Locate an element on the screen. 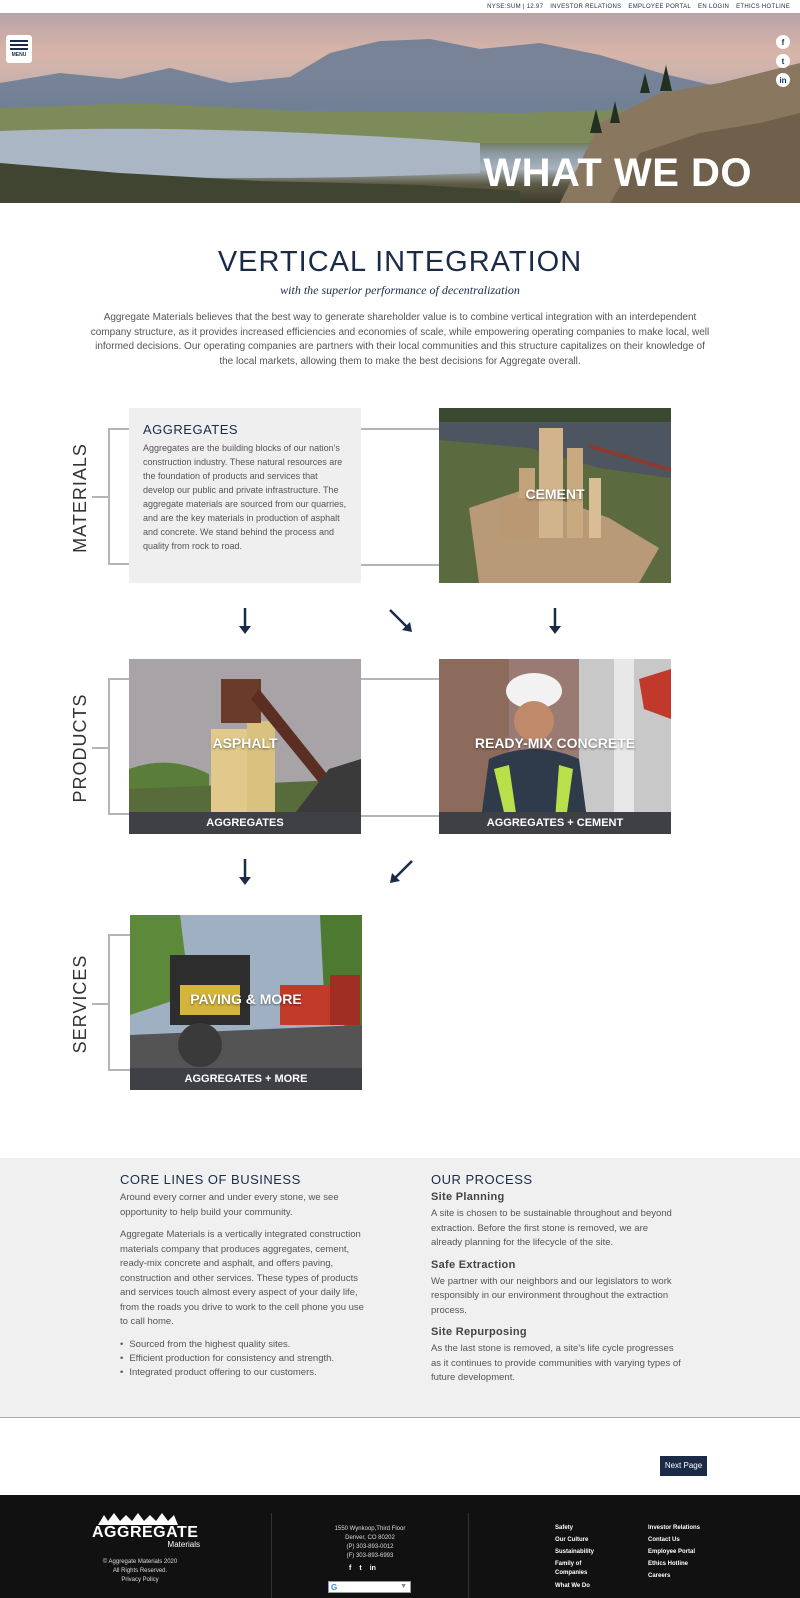 The width and height of the screenshot is (800, 1598). footer-link-ethics-hotline: Ethics Hotline is located at coordinates (688, 1564).